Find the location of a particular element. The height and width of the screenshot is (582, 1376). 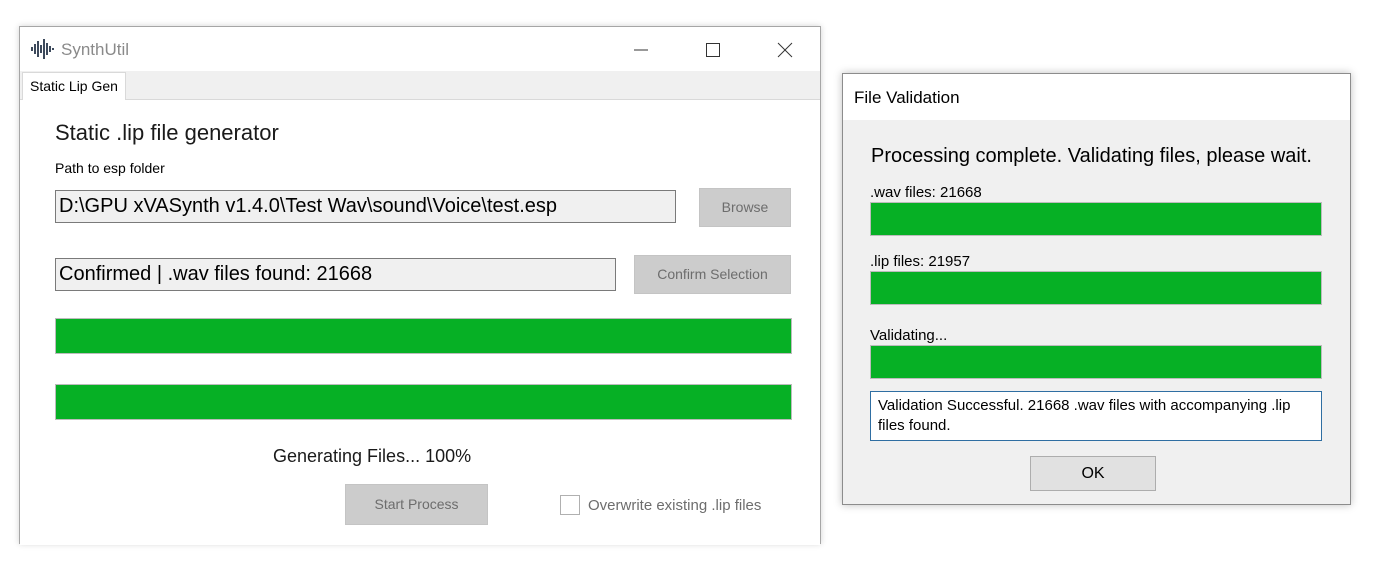

progress-bar-1-fill is located at coordinates (423, 336).